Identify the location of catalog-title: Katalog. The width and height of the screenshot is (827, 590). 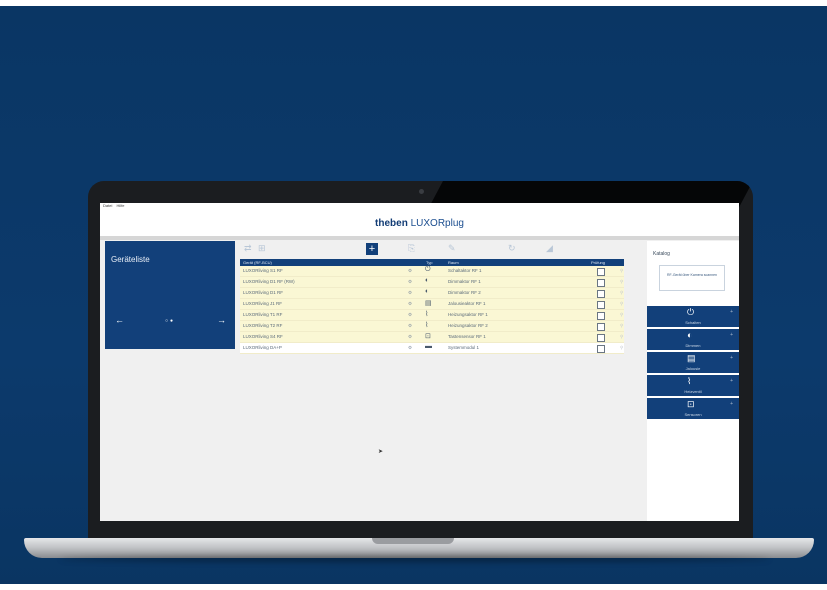
(661, 254).